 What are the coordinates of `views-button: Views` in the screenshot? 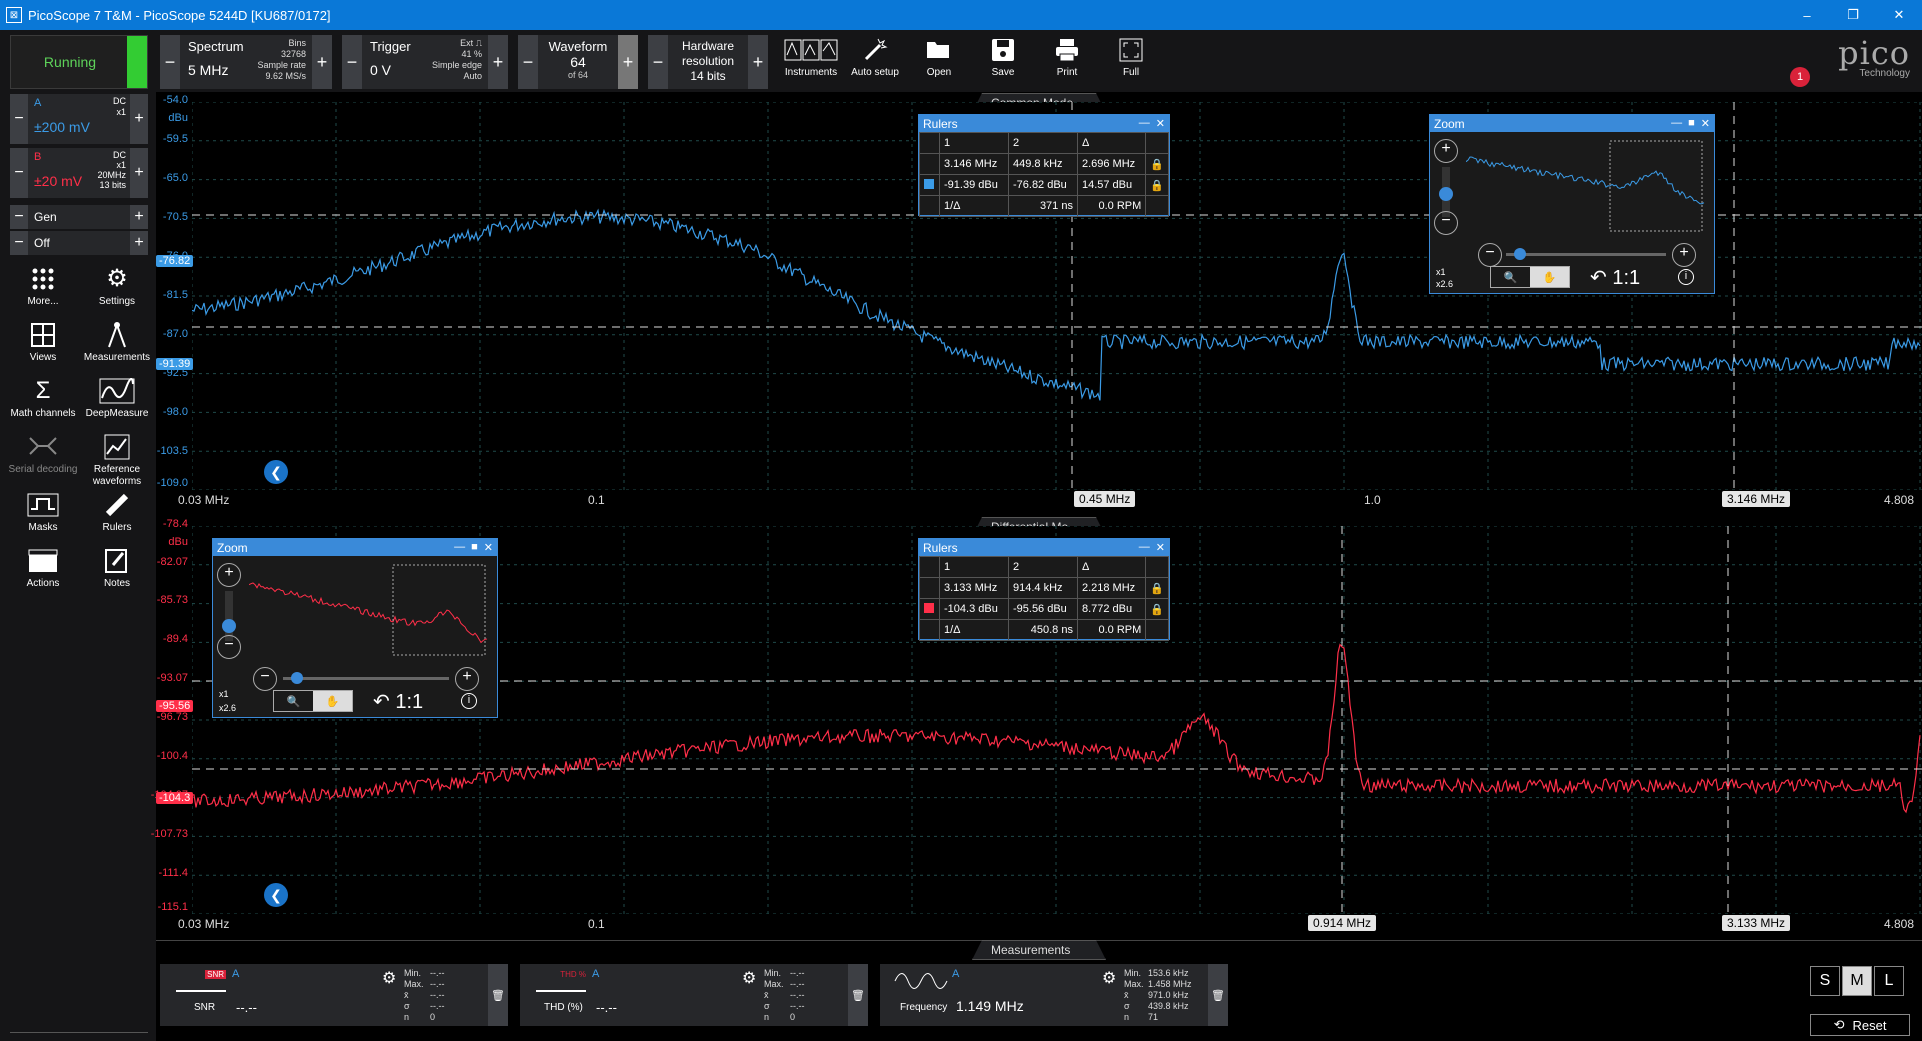 It's located at (43, 341).